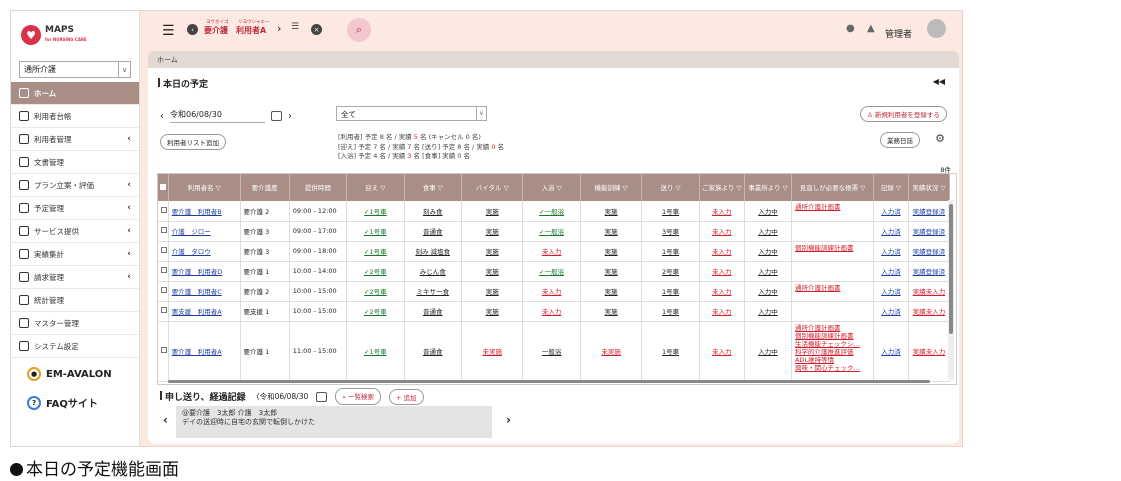  What do you see at coordinates (192, 29) in the screenshot?
I see `back-button: ‹` at bounding box center [192, 29].